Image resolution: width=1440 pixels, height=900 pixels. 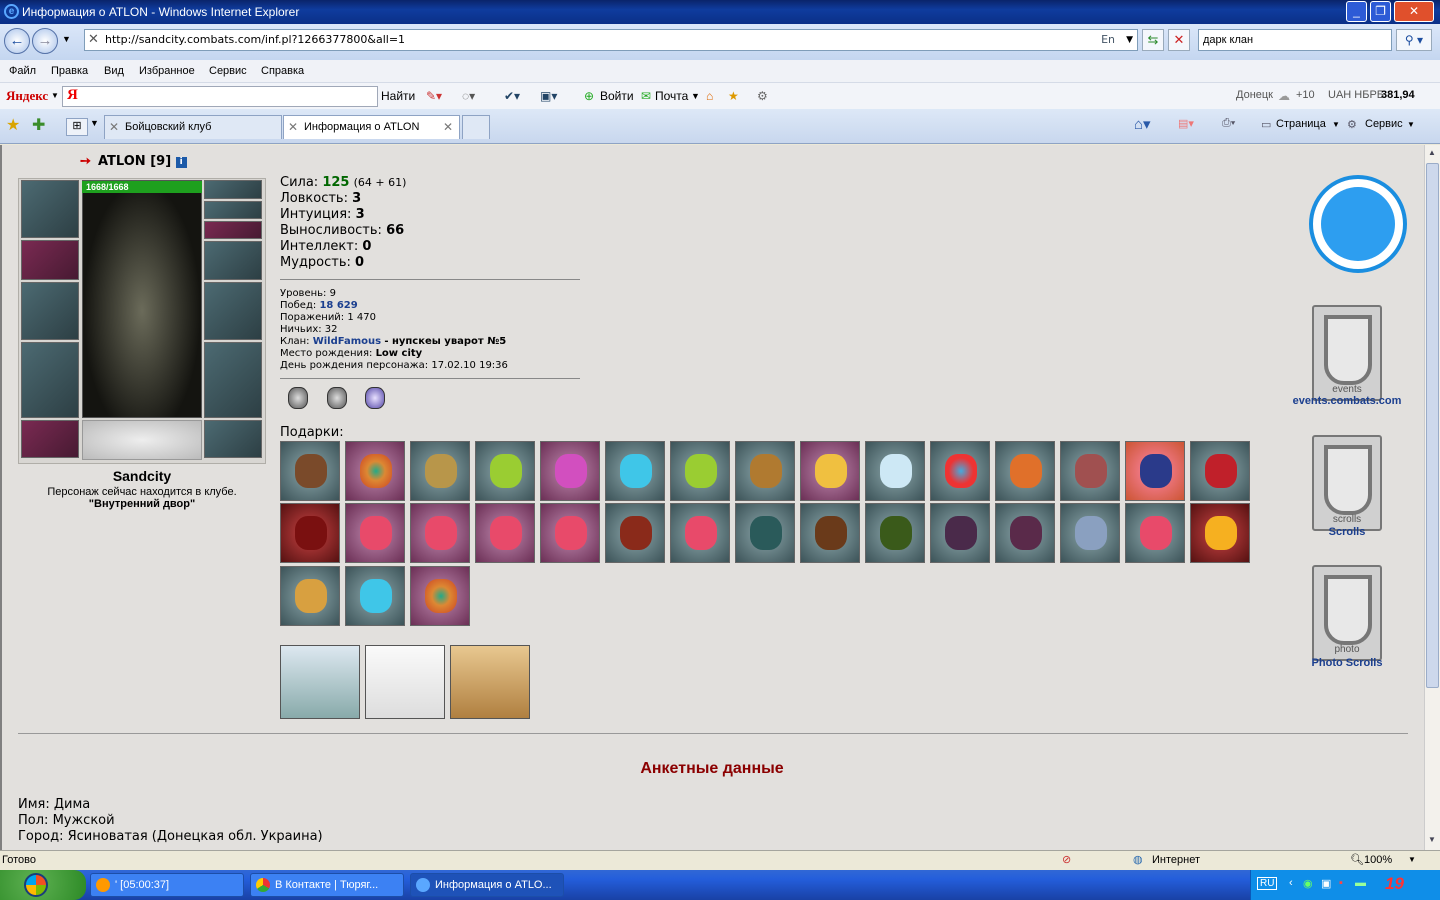 I want to click on tab-fight-club: ✕ Бойцовский клуб, so click(x=193, y=127).